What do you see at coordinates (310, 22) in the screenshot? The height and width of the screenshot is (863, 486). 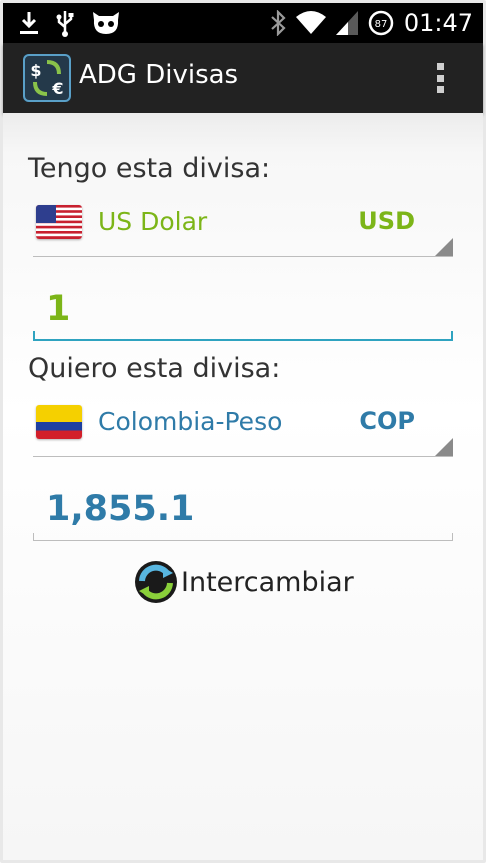 I see `wifi-icon` at bounding box center [310, 22].